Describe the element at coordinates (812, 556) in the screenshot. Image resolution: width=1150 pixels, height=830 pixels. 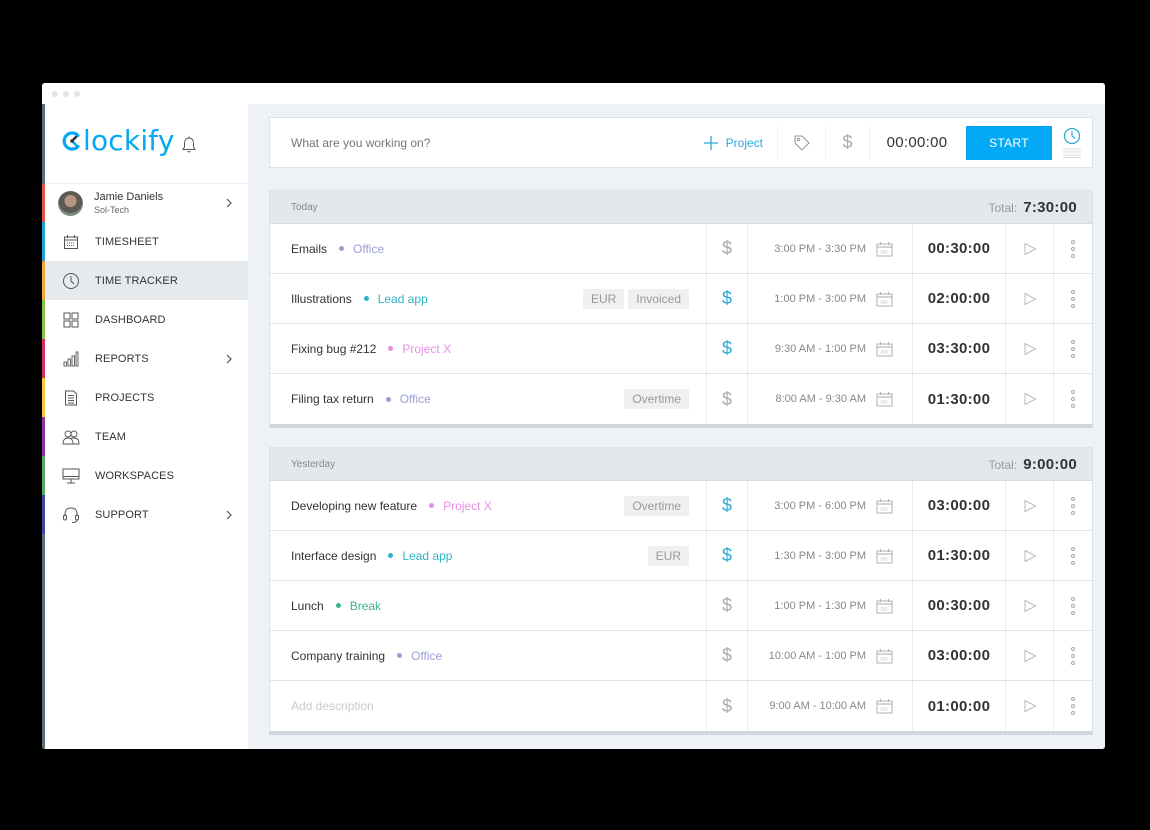
I see `entry-time-range: 1:30 PM - 3:00 PM` at that location.